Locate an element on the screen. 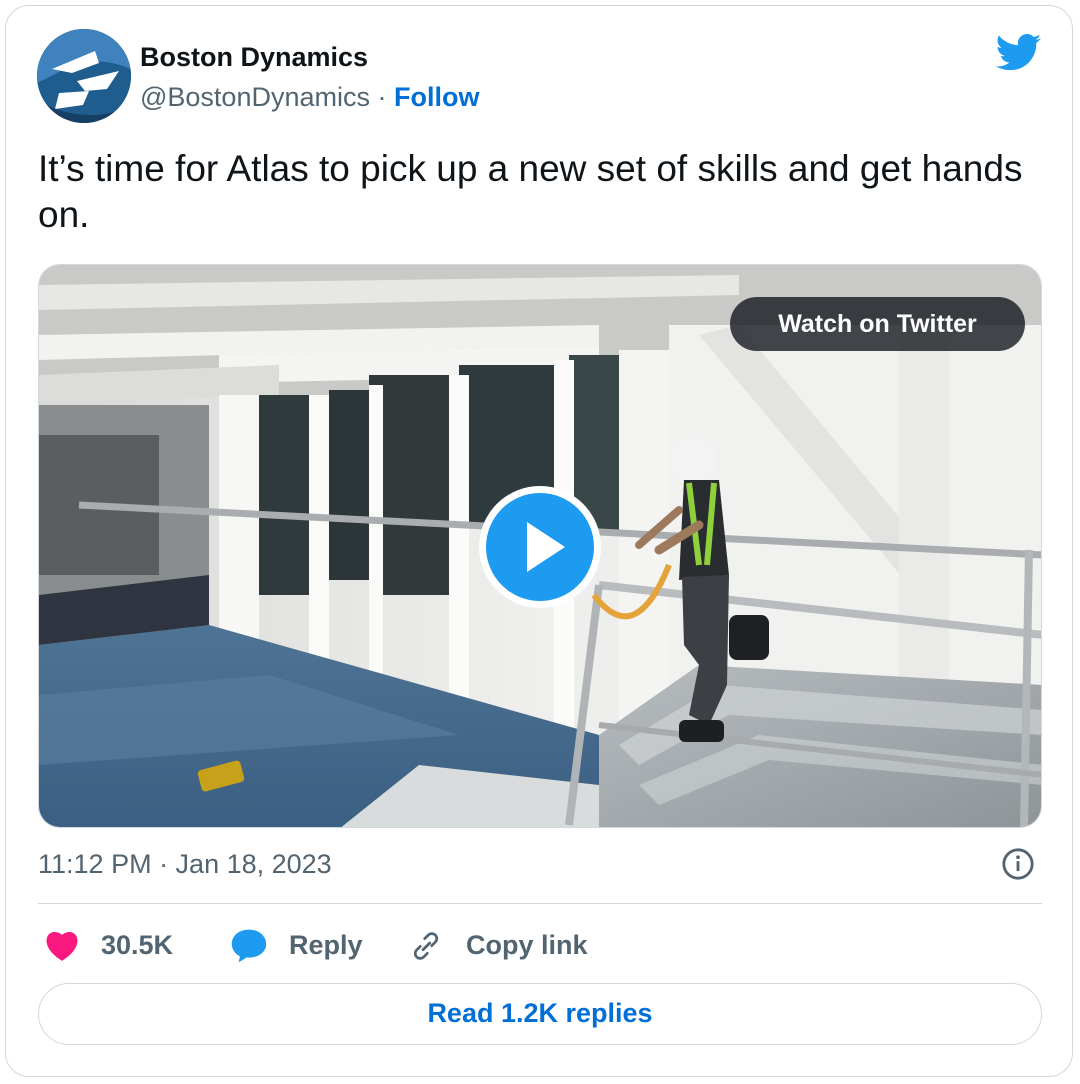 The image size is (1080, 1084). divider is located at coordinates (540, 903).